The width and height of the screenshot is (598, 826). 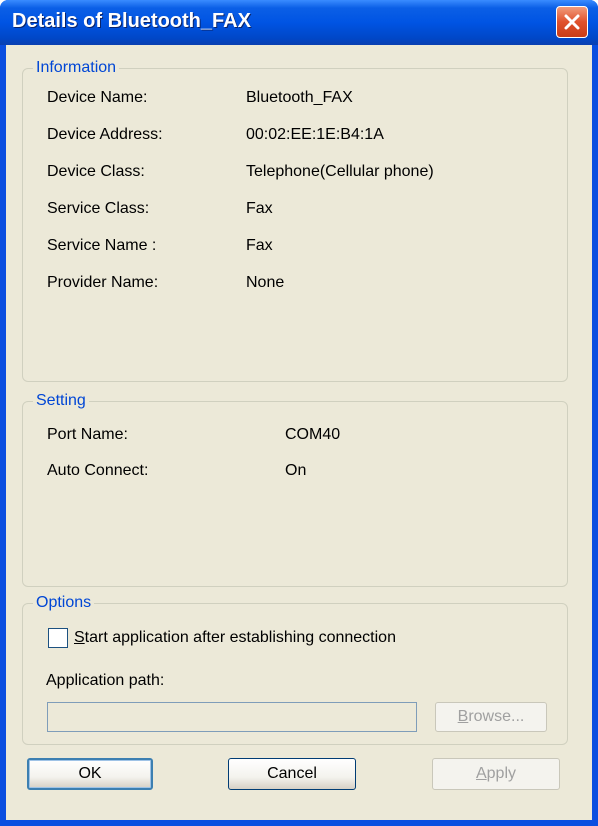 I want to click on close-icon, so click(x=572, y=22).